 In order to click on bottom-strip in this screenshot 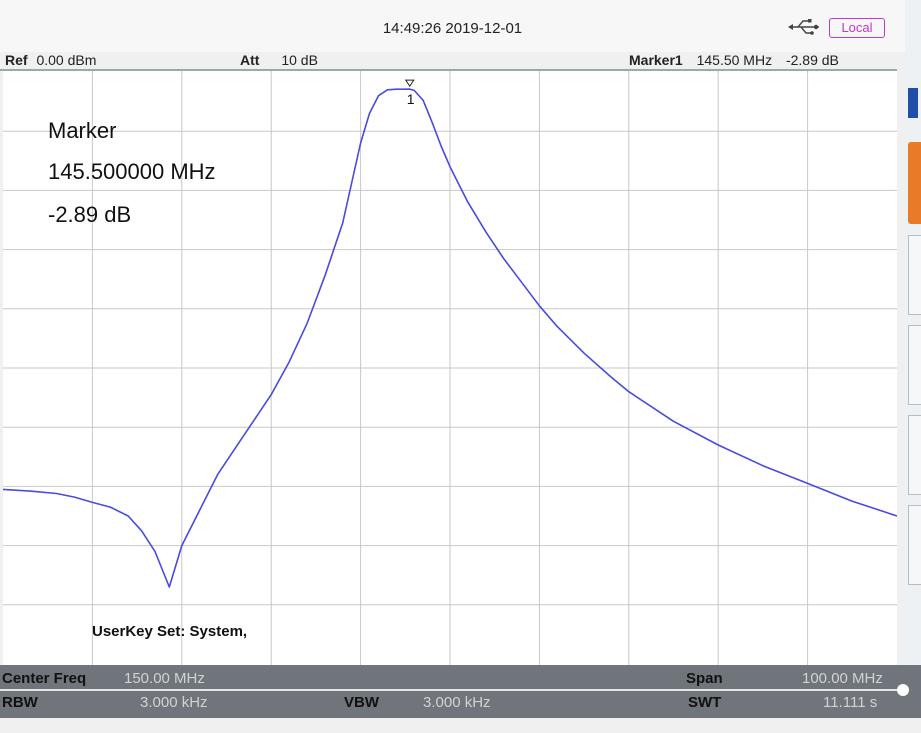, I will do `click(460, 725)`.